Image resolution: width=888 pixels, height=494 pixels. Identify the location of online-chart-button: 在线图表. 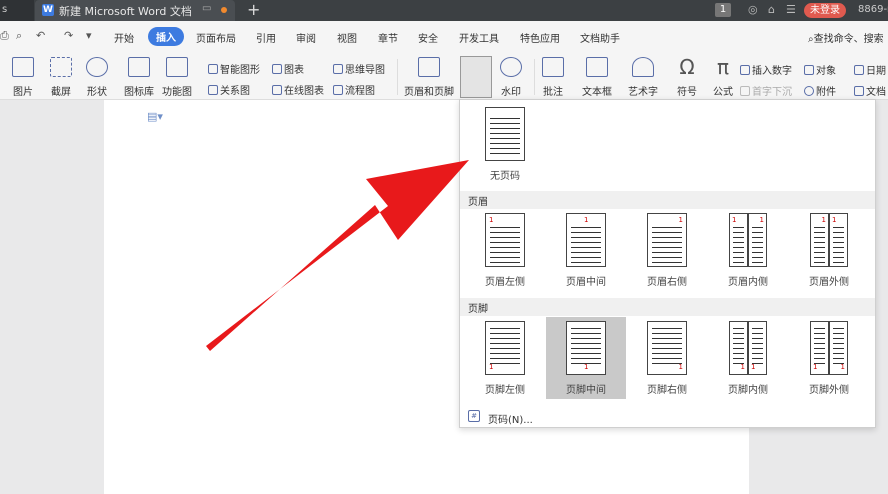
(298, 89).